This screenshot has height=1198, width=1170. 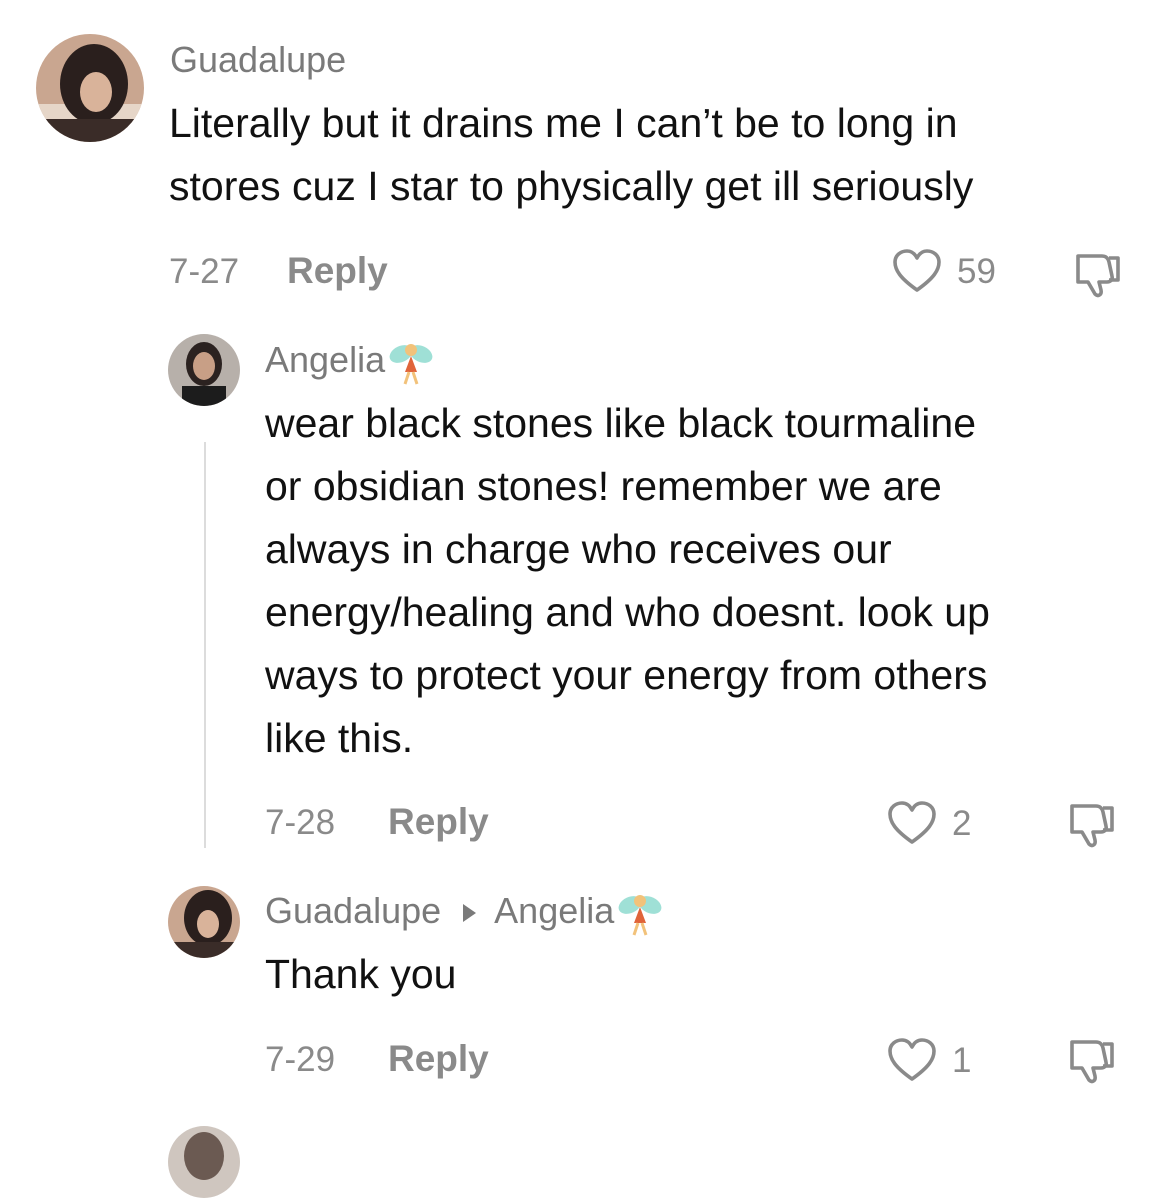 I want to click on comment-text-line: energy/healing and who doesnt. look up, so click(x=627, y=612).